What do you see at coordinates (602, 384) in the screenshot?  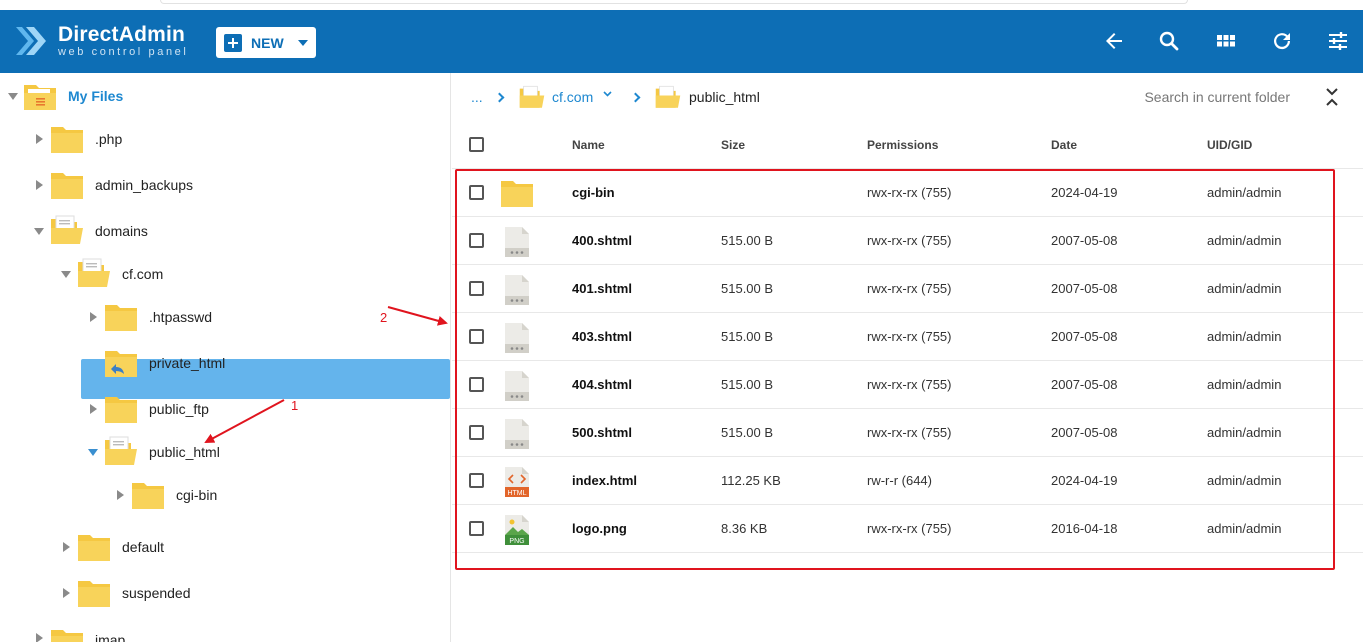 I see `file-name: 404.shtml` at bounding box center [602, 384].